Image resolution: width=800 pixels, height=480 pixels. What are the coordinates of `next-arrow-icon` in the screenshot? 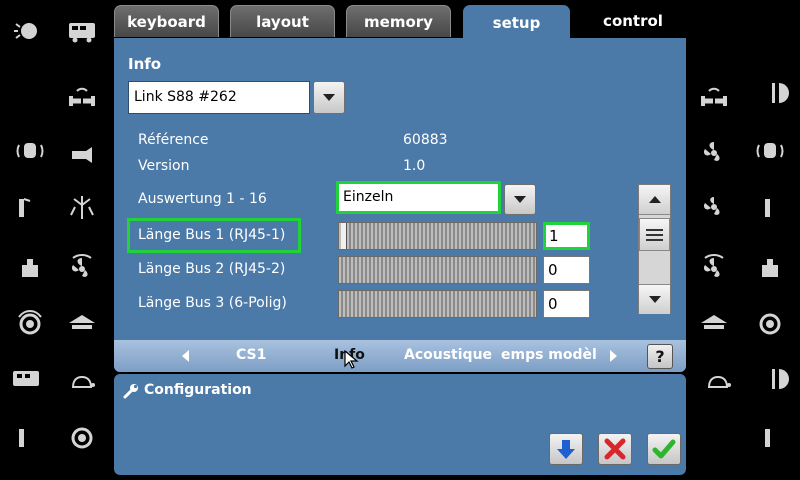 It's located at (613, 356).